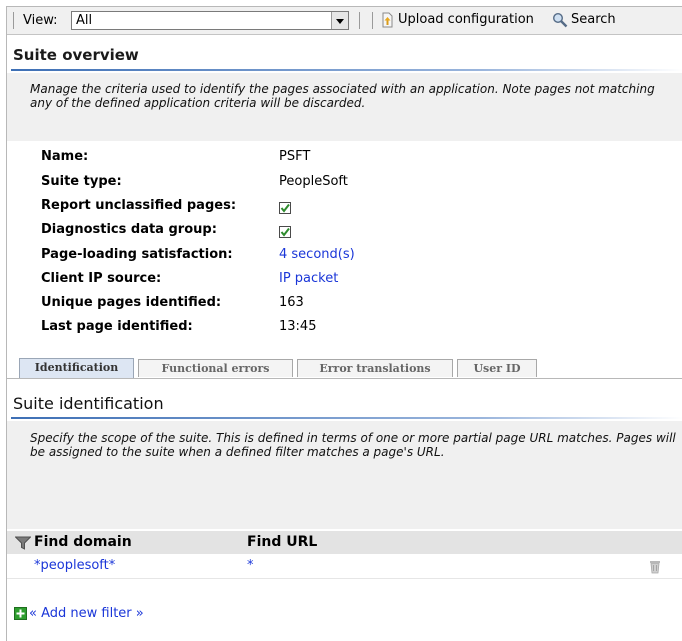 The image size is (682, 641). Describe the element at coordinates (65, 156) in the screenshot. I see `name-label: Name:` at that location.